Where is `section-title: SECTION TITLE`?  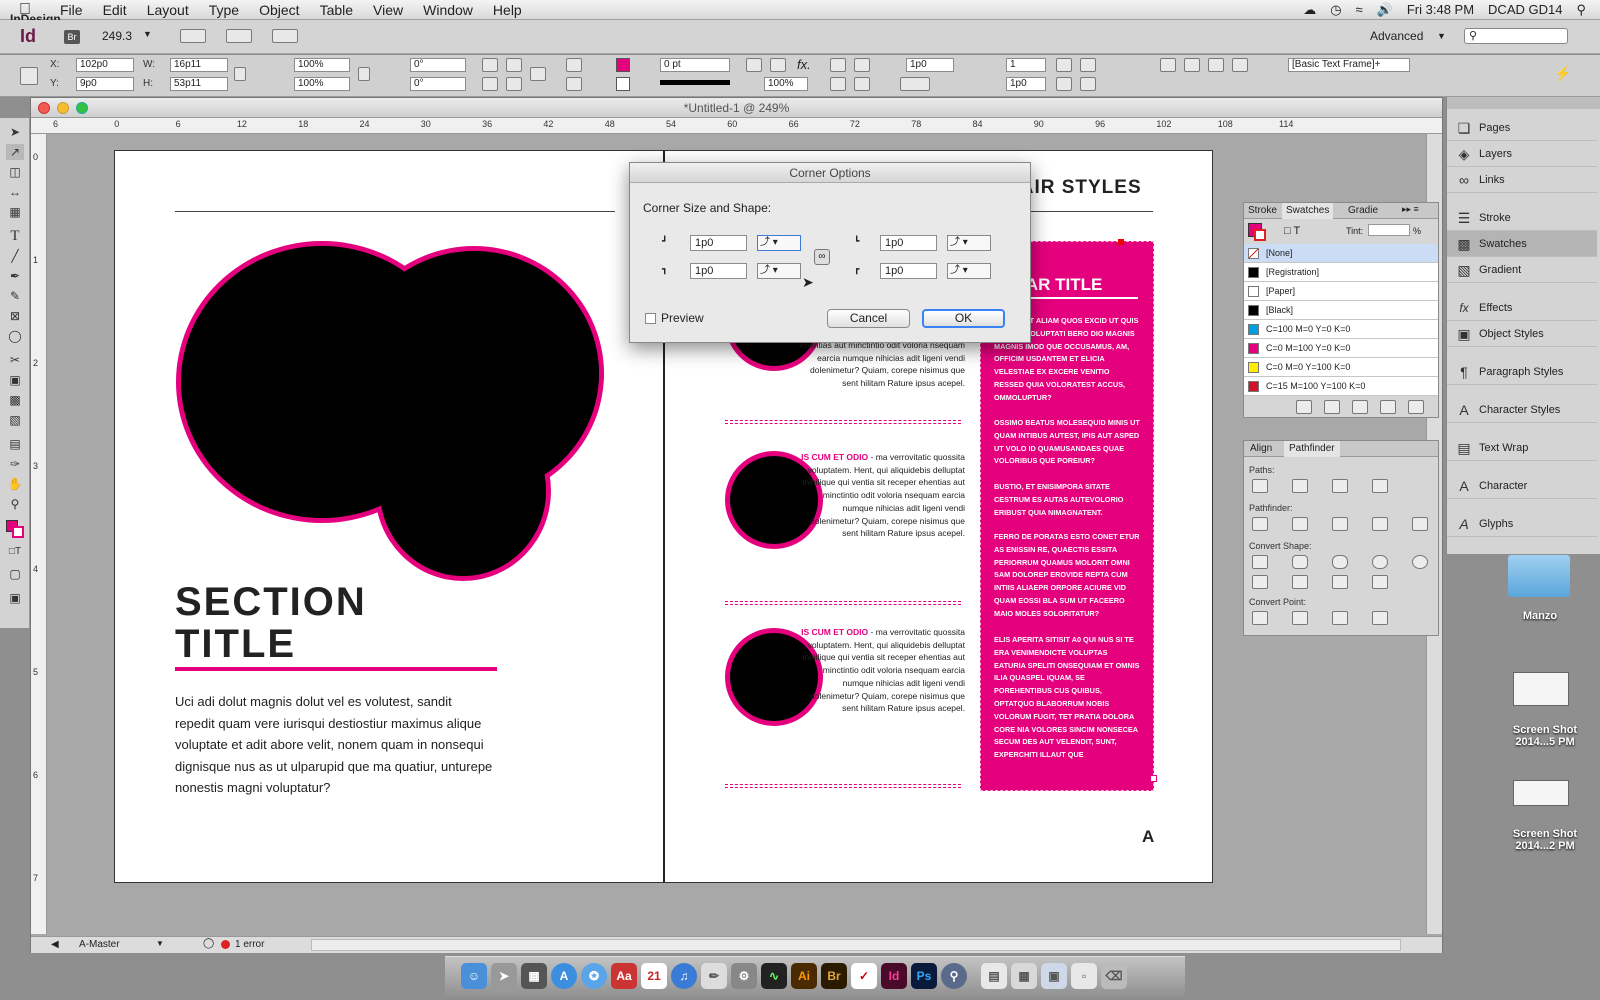 section-title: SECTION TITLE is located at coordinates (271, 623).